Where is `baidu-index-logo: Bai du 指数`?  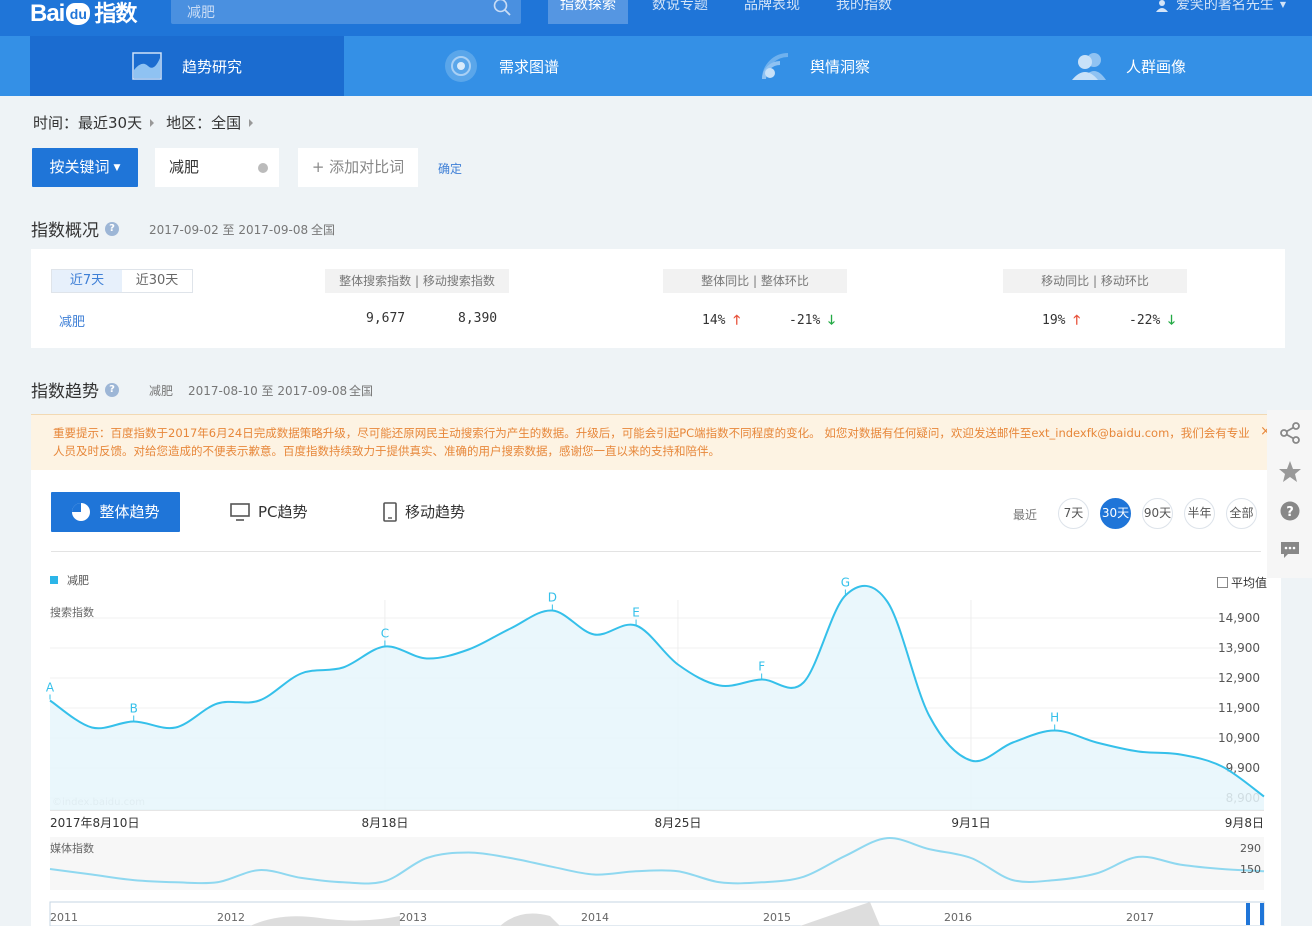
baidu-index-logo: Bai du 指数 is located at coordinates (83, 14).